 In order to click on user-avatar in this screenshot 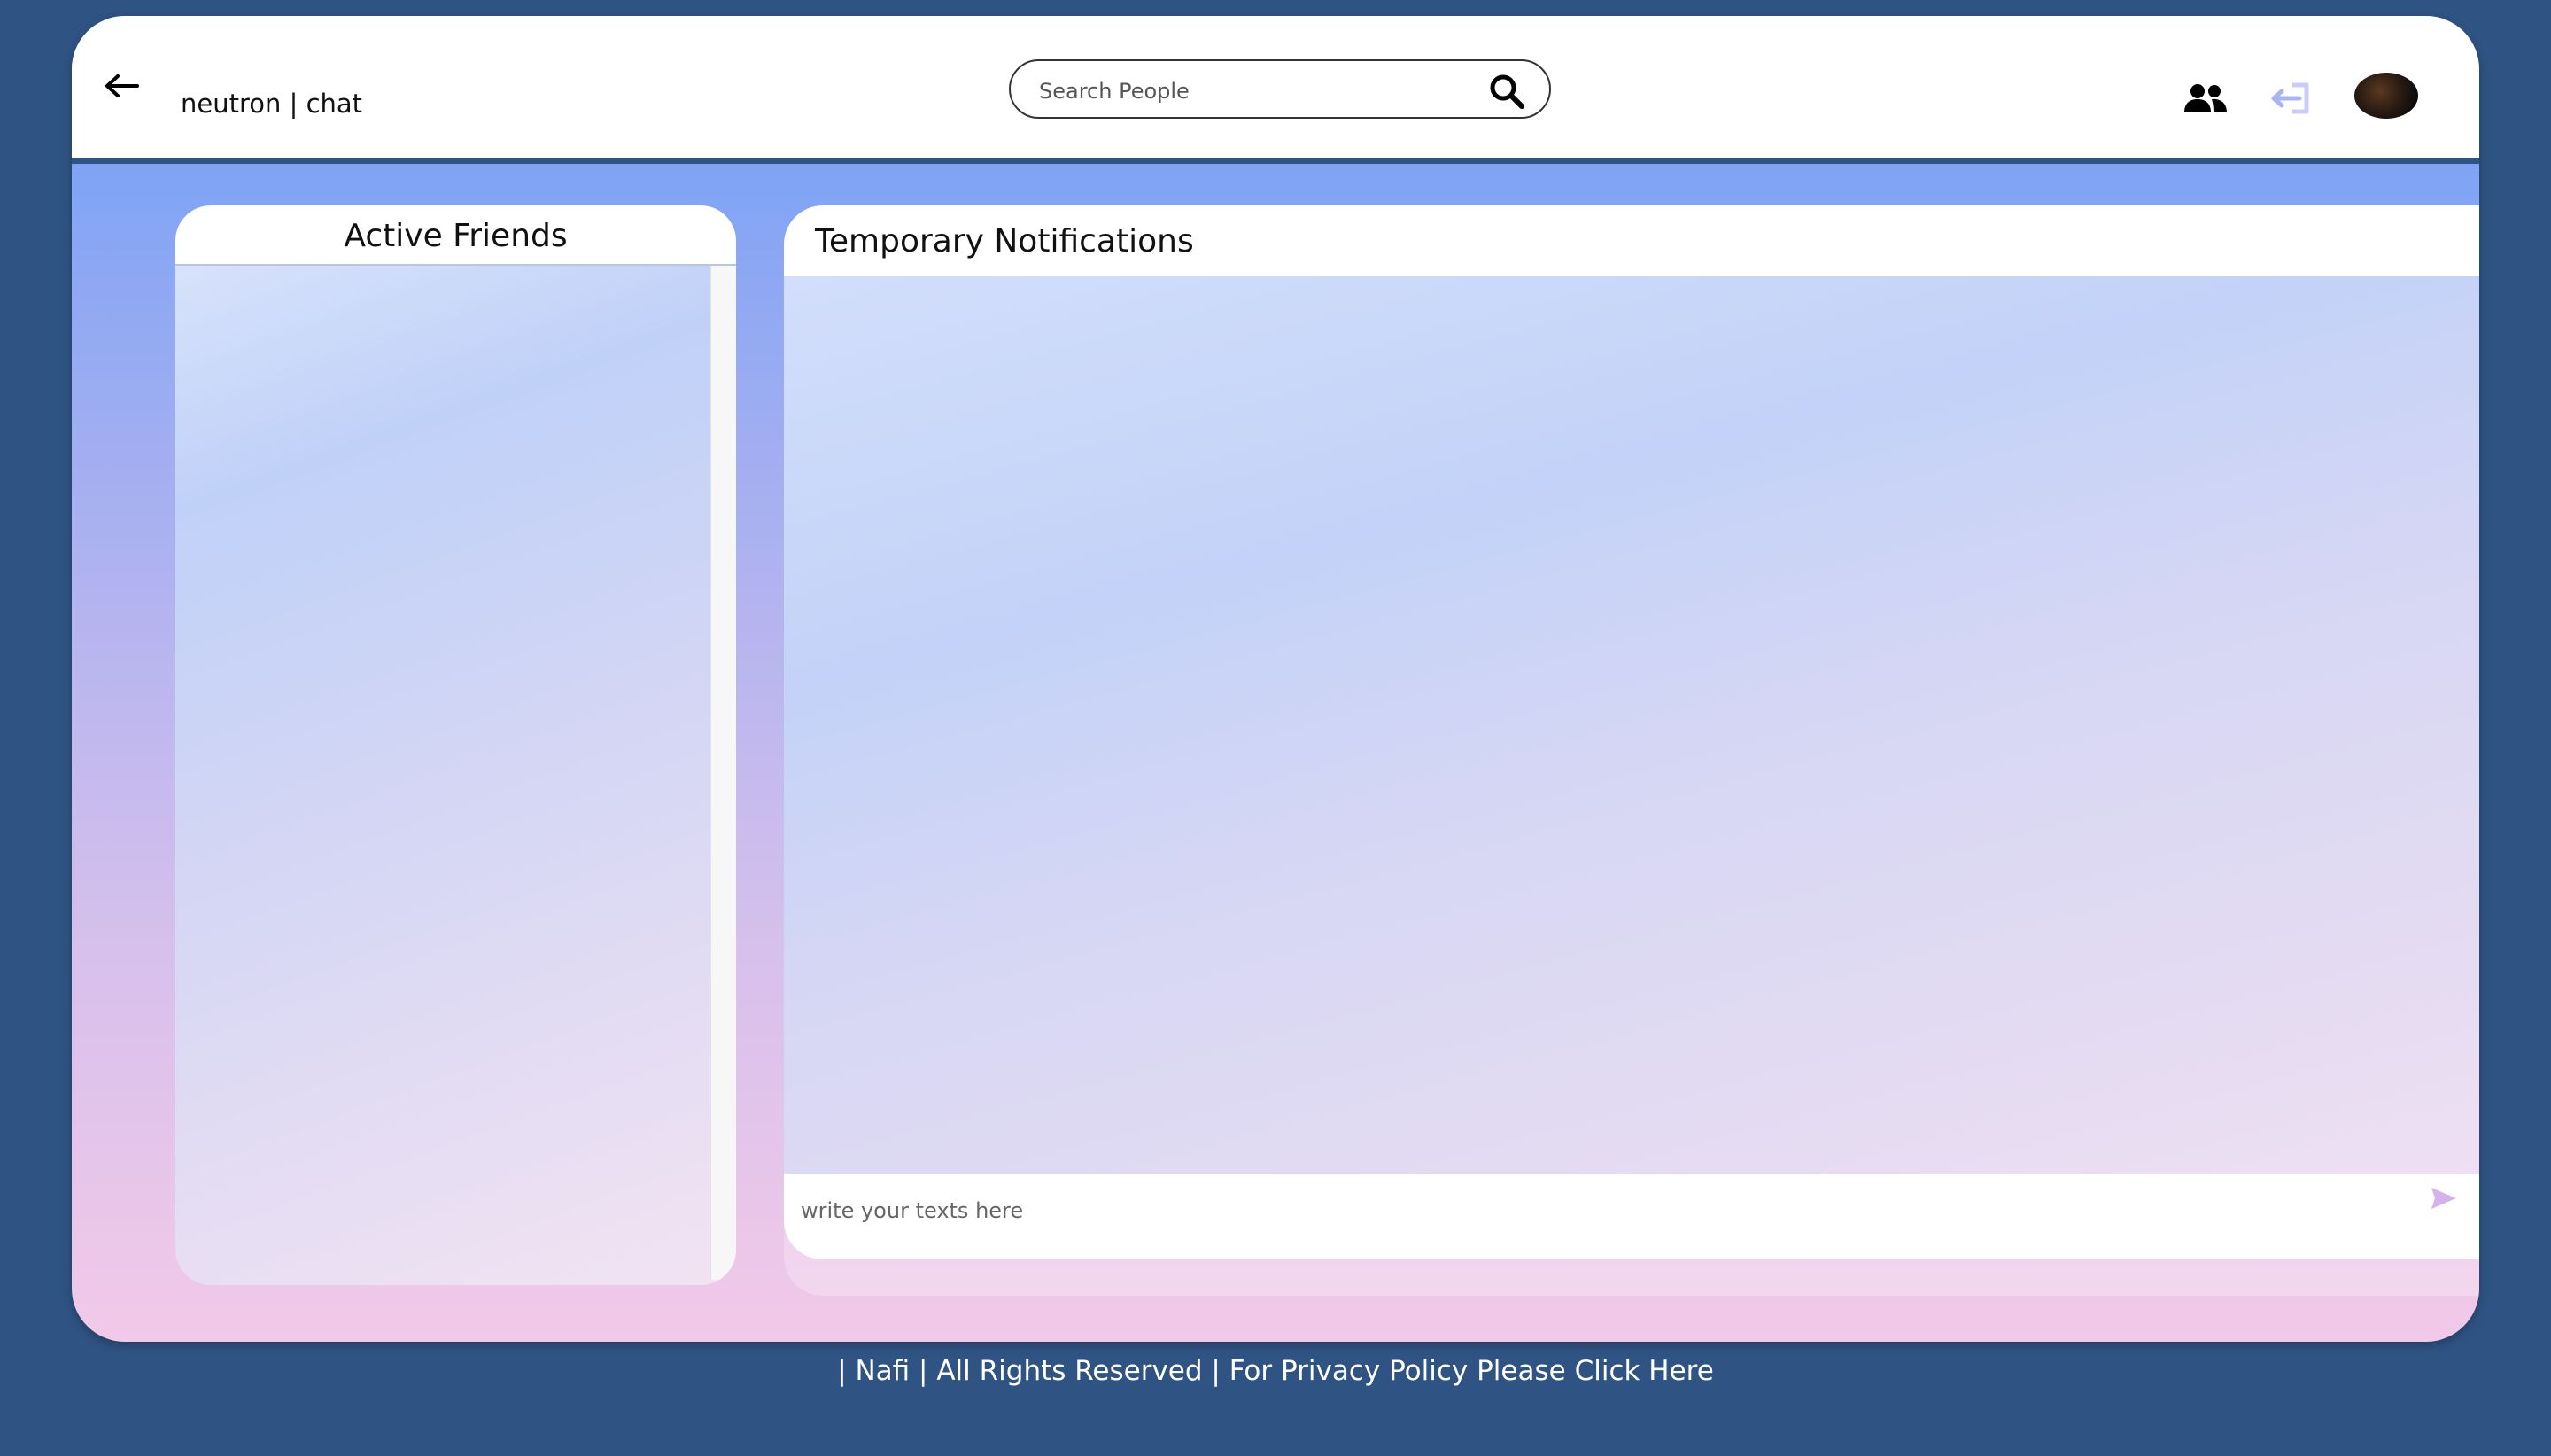, I will do `click(2386, 96)`.